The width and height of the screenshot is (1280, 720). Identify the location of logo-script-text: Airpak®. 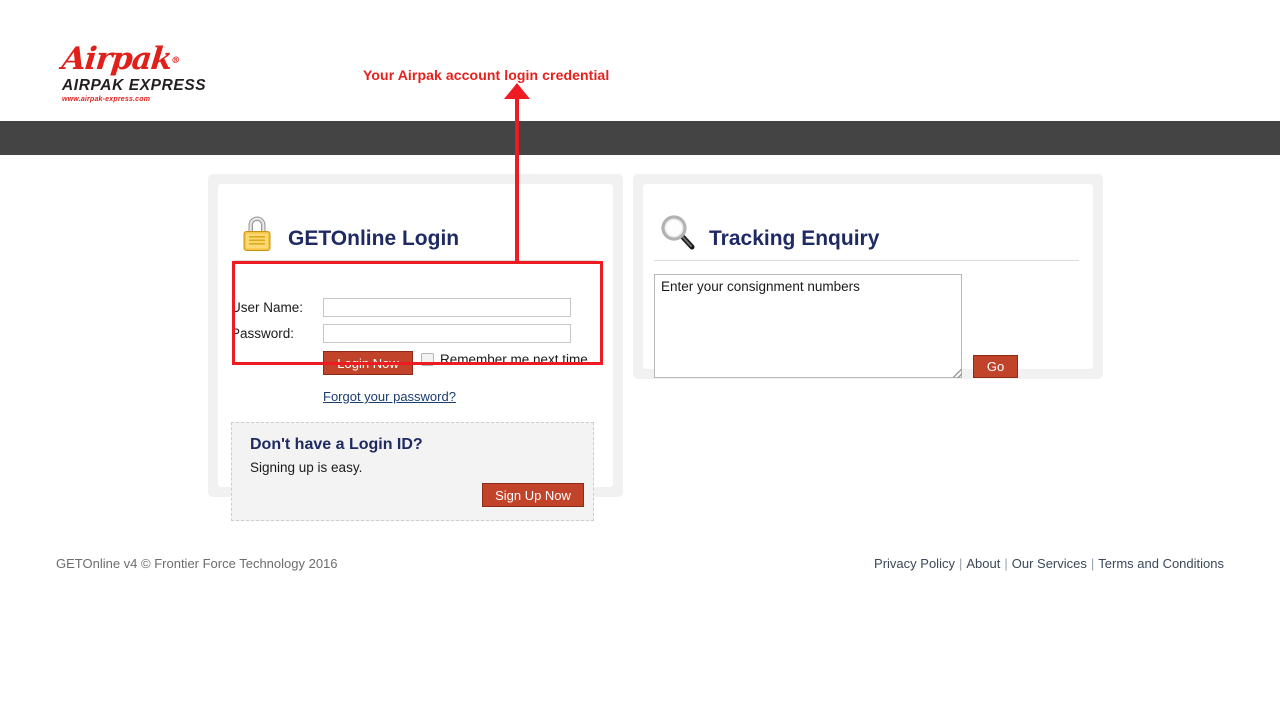
(141, 59).